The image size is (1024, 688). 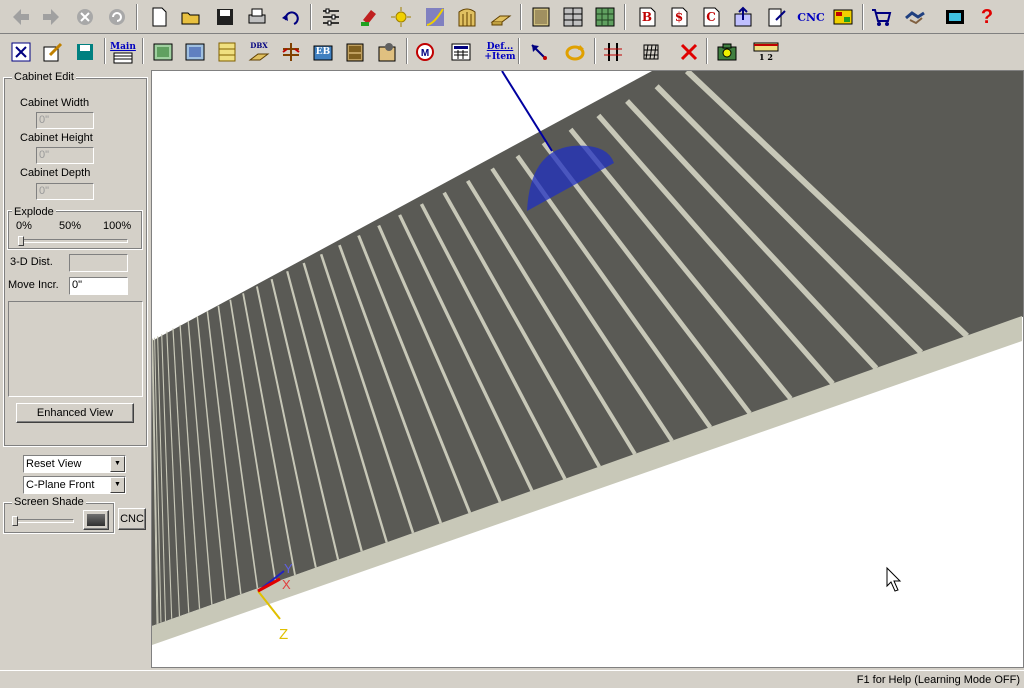 I want to click on print-icon, so click(x=257, y=17).